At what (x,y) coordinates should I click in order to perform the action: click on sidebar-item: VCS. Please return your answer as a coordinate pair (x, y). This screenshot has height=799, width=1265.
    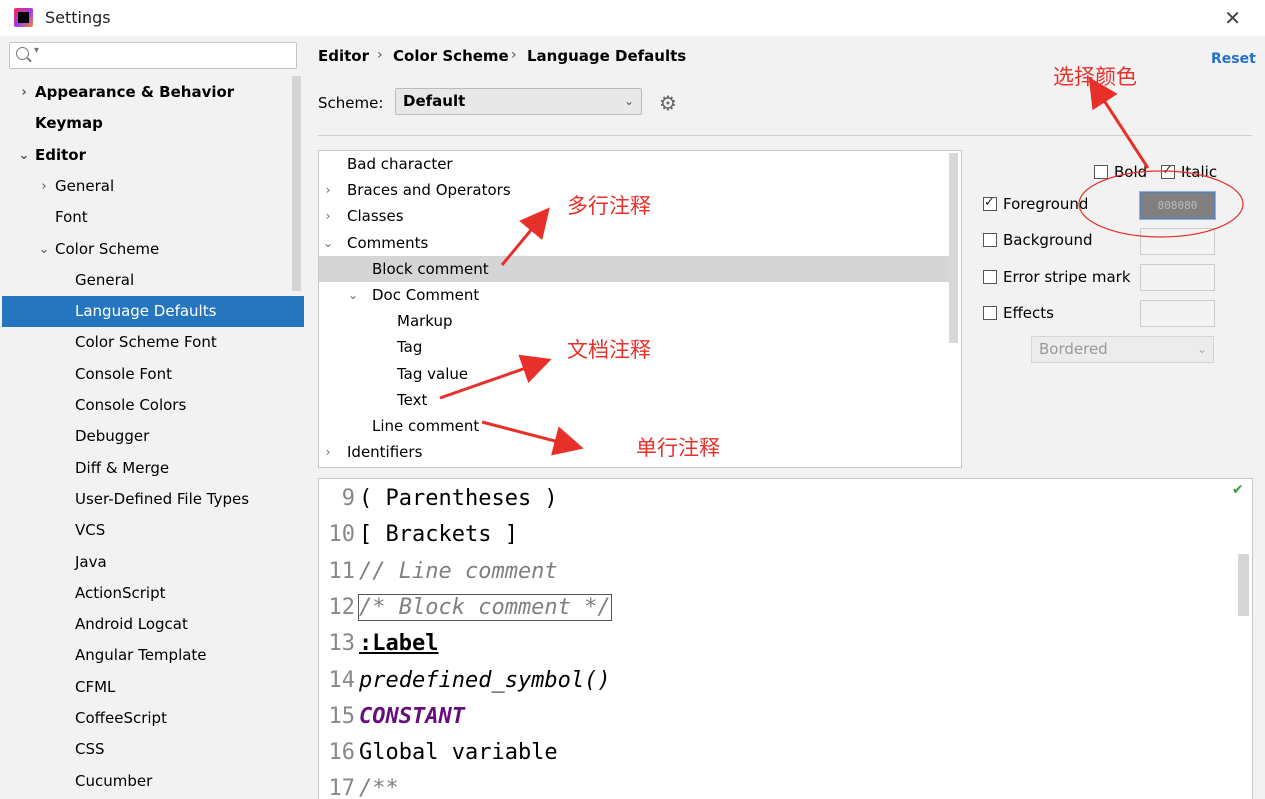
    Looking at the image, I should click on (153, 530).